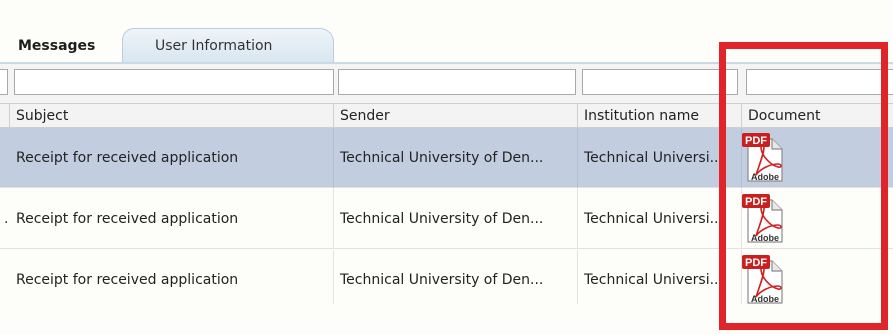 The width and height of the screenshot is (893, 334). What do you see at coordinates (446, 45) in the screenshot?
I see `tab-bar: Messages User Information` at bounding box center [446, 45].